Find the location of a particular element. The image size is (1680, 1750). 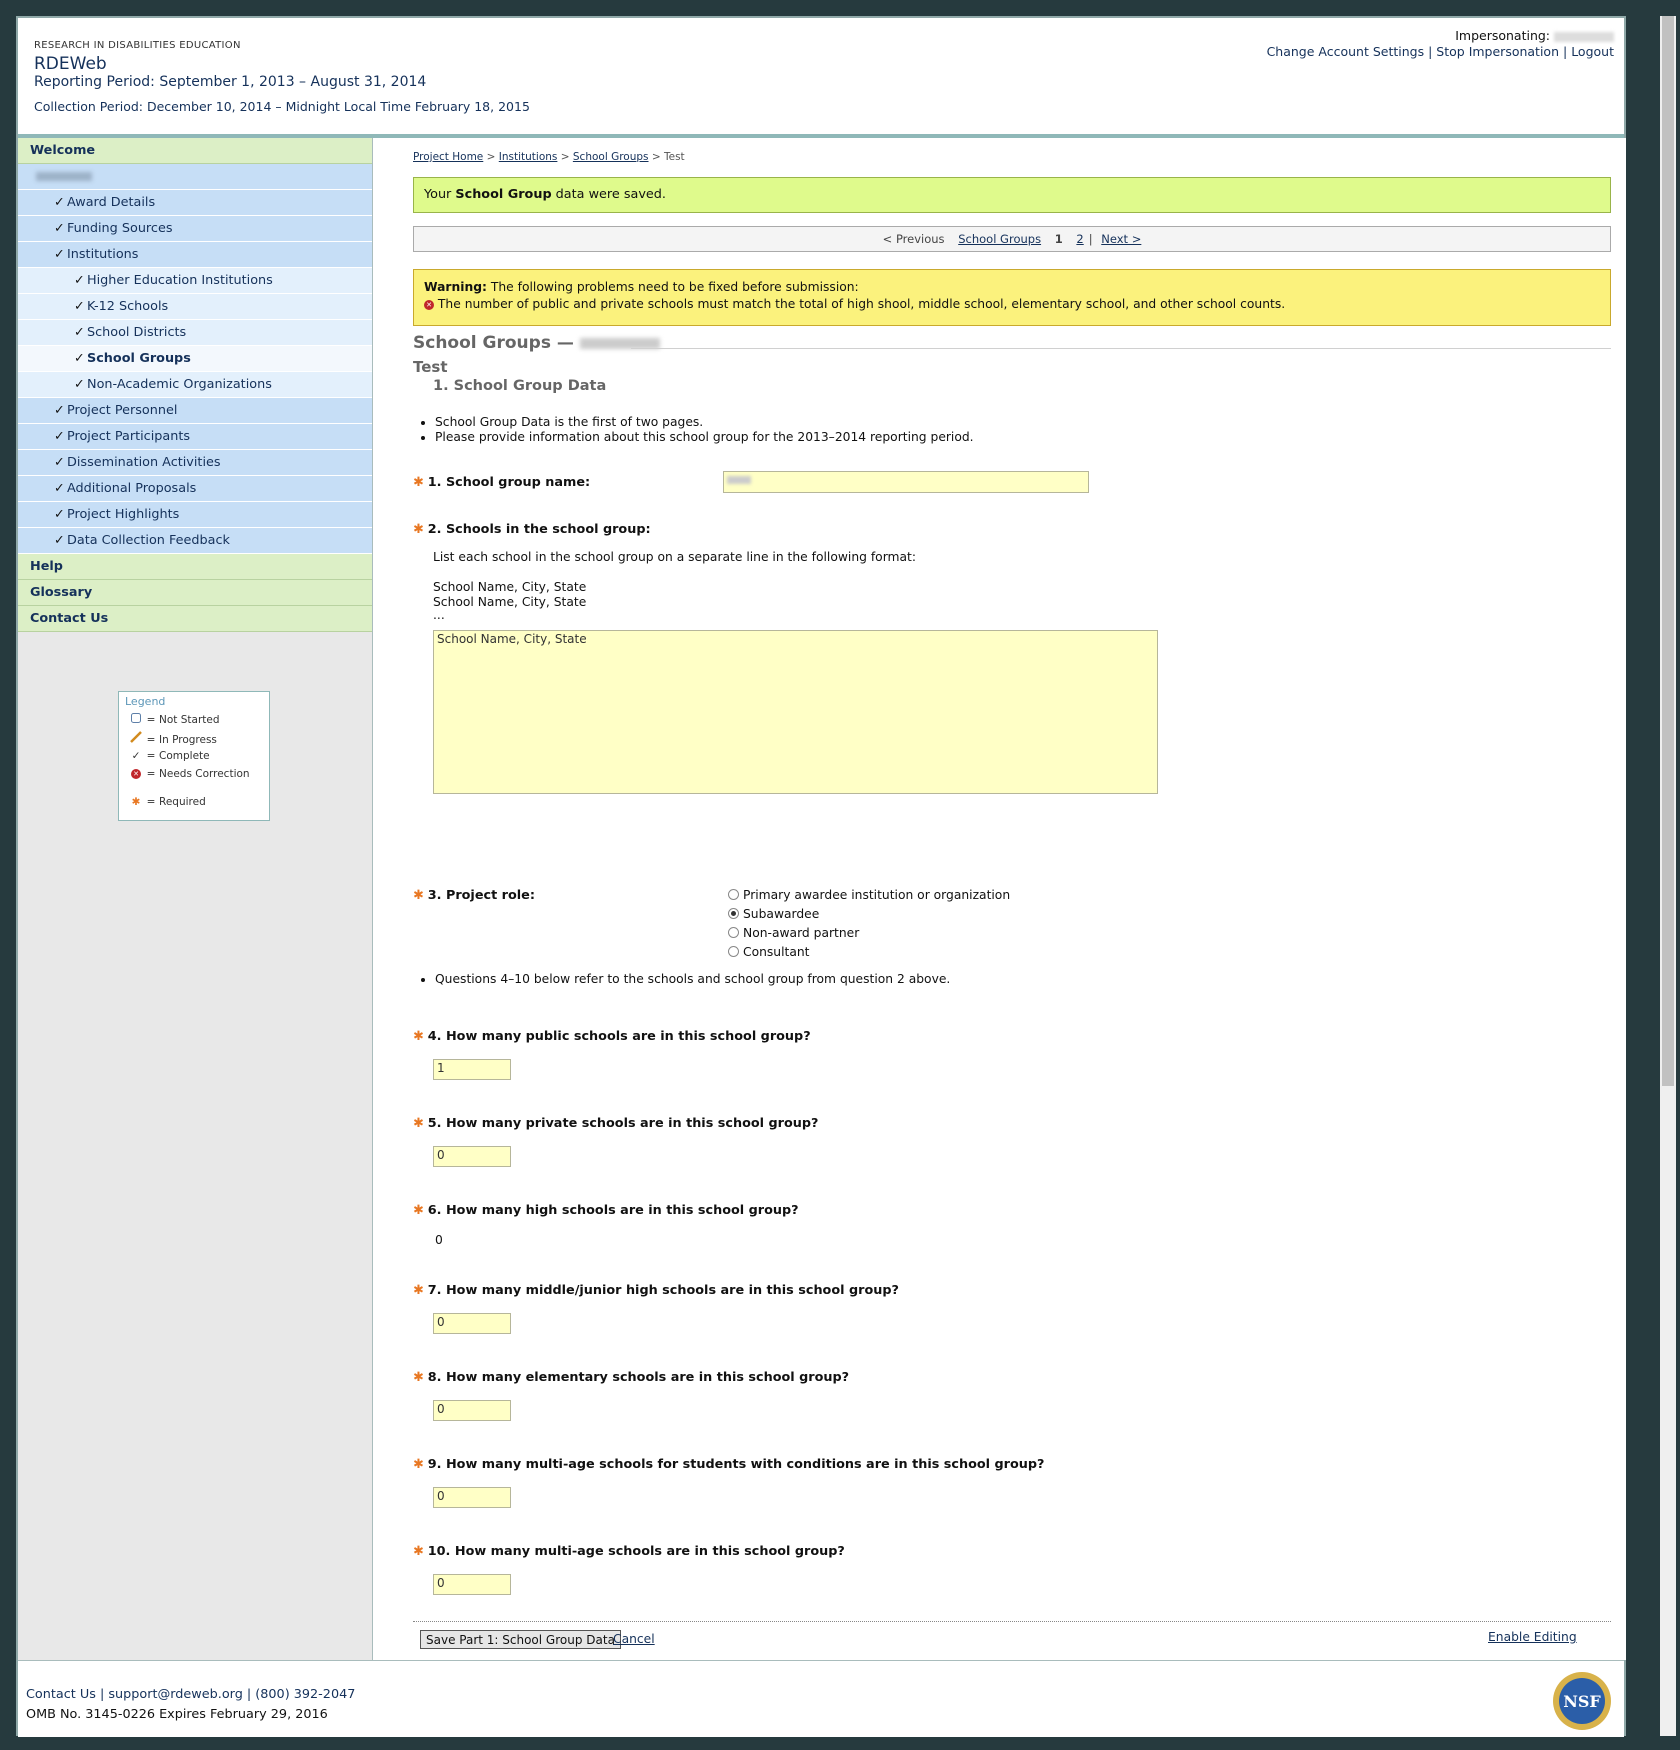

nav-glossary: Glossary is located at coordinates (195, 593).